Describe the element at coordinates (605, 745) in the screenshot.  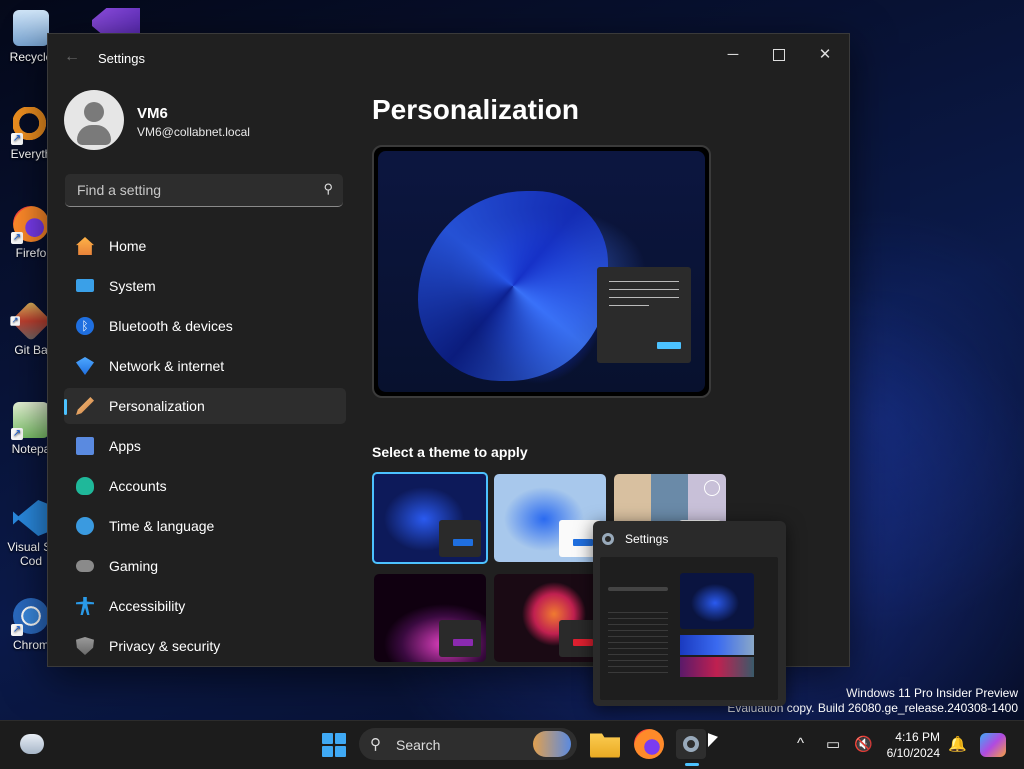
I see `file-explorer-icon` at that location.